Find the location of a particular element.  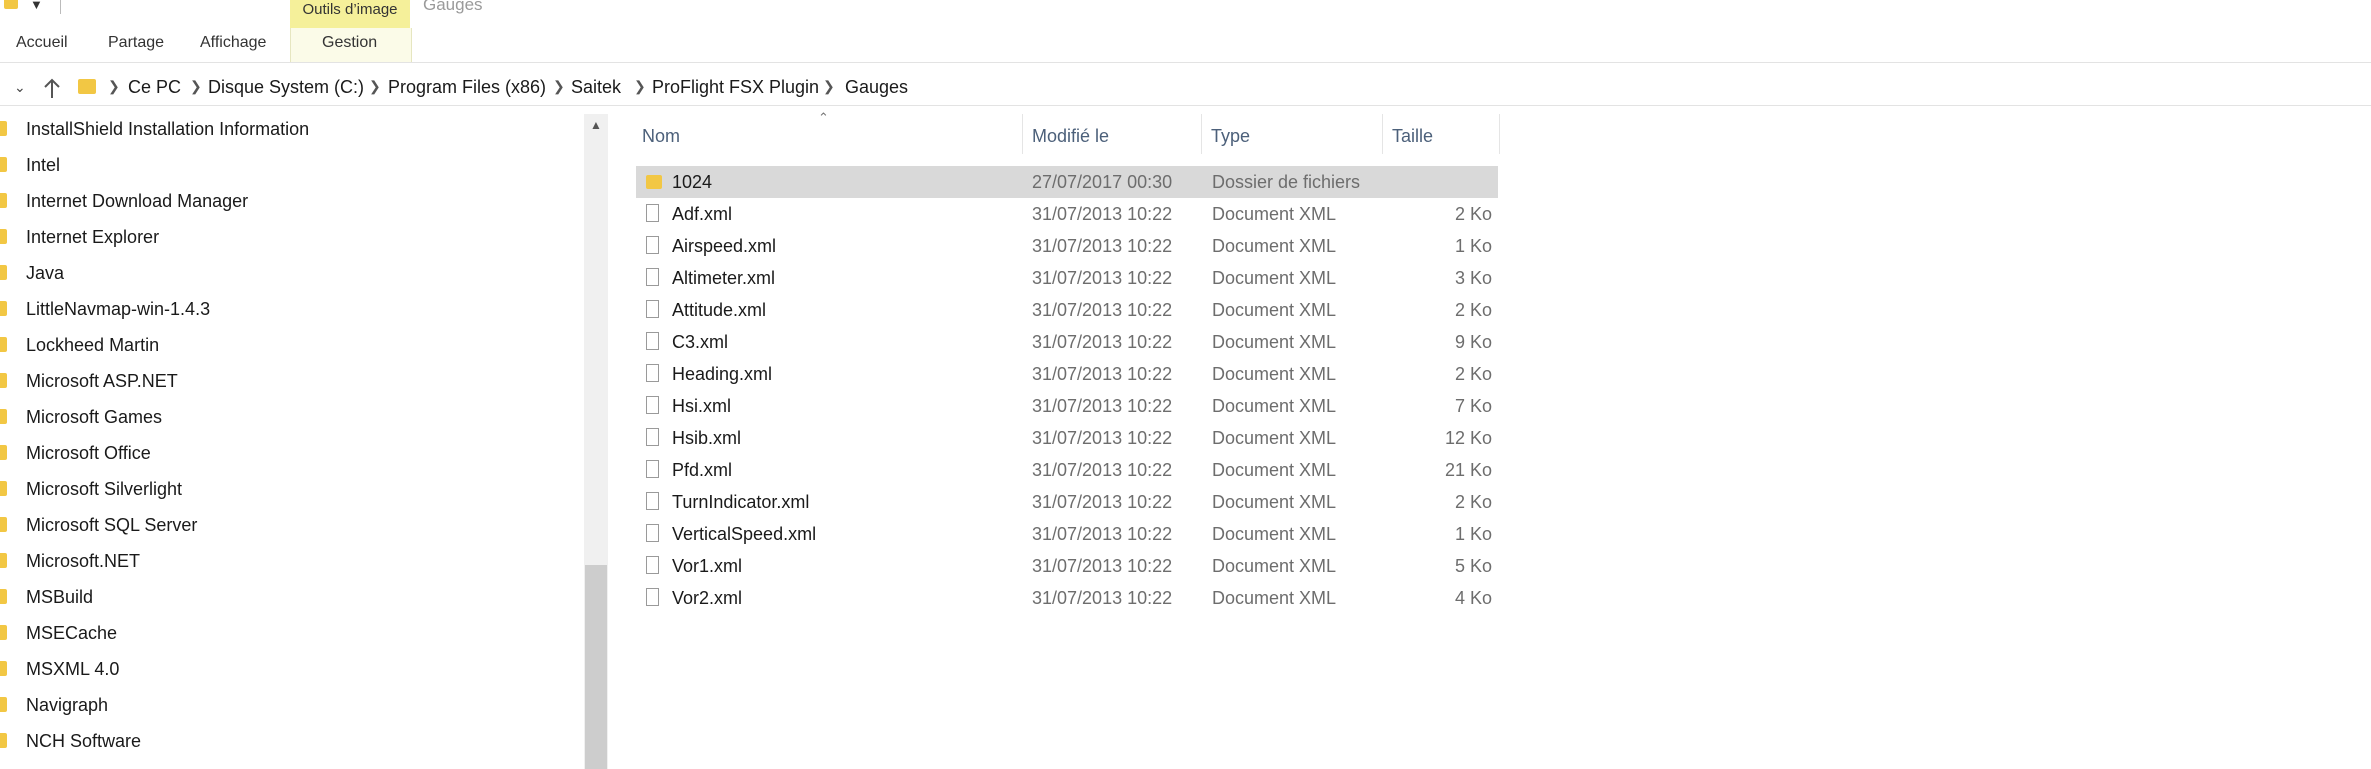

breadcrumb-proflight-fsx-plugin: ProFlight FSX Plugin is located at coordinates (735, 87).